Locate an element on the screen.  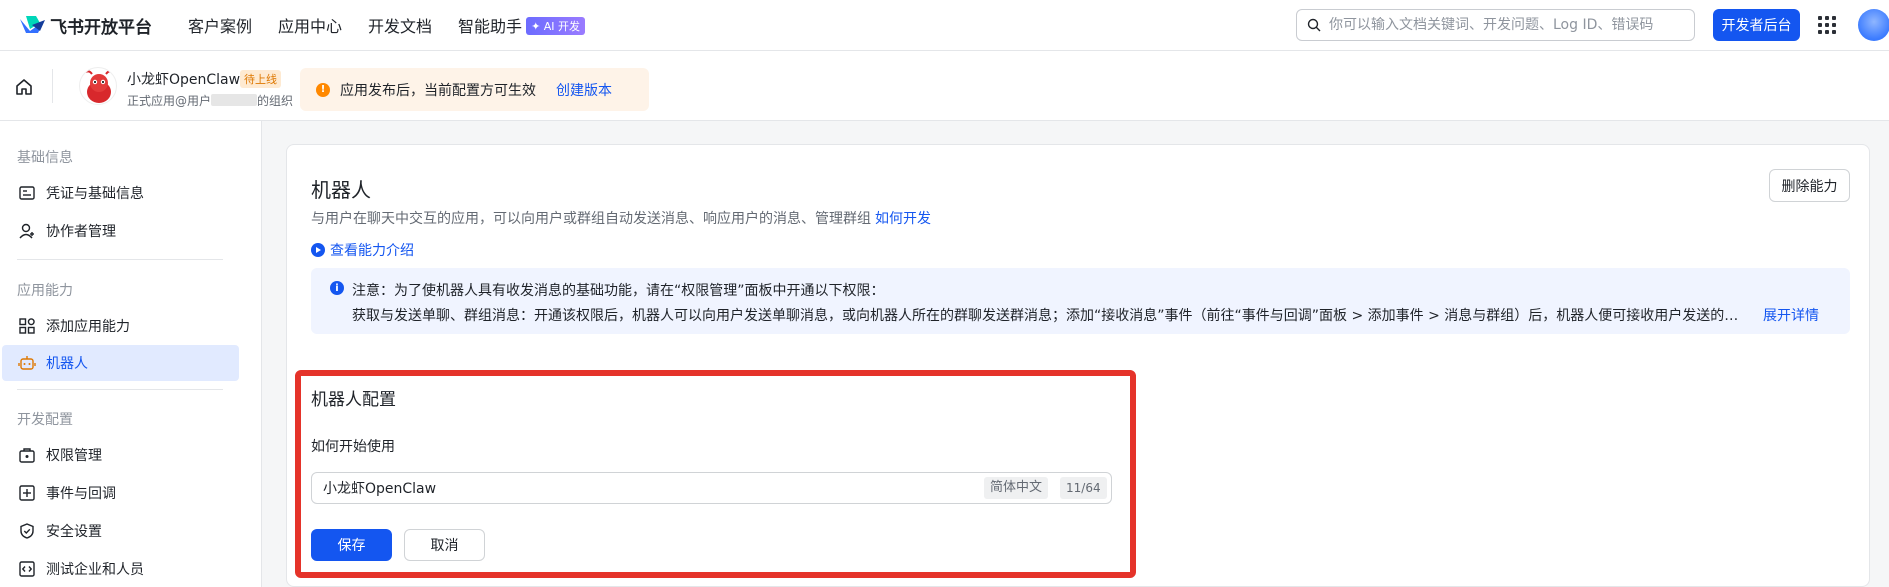
sidebar-item-label: 协作者管理 is located at coordinates (81, 232).